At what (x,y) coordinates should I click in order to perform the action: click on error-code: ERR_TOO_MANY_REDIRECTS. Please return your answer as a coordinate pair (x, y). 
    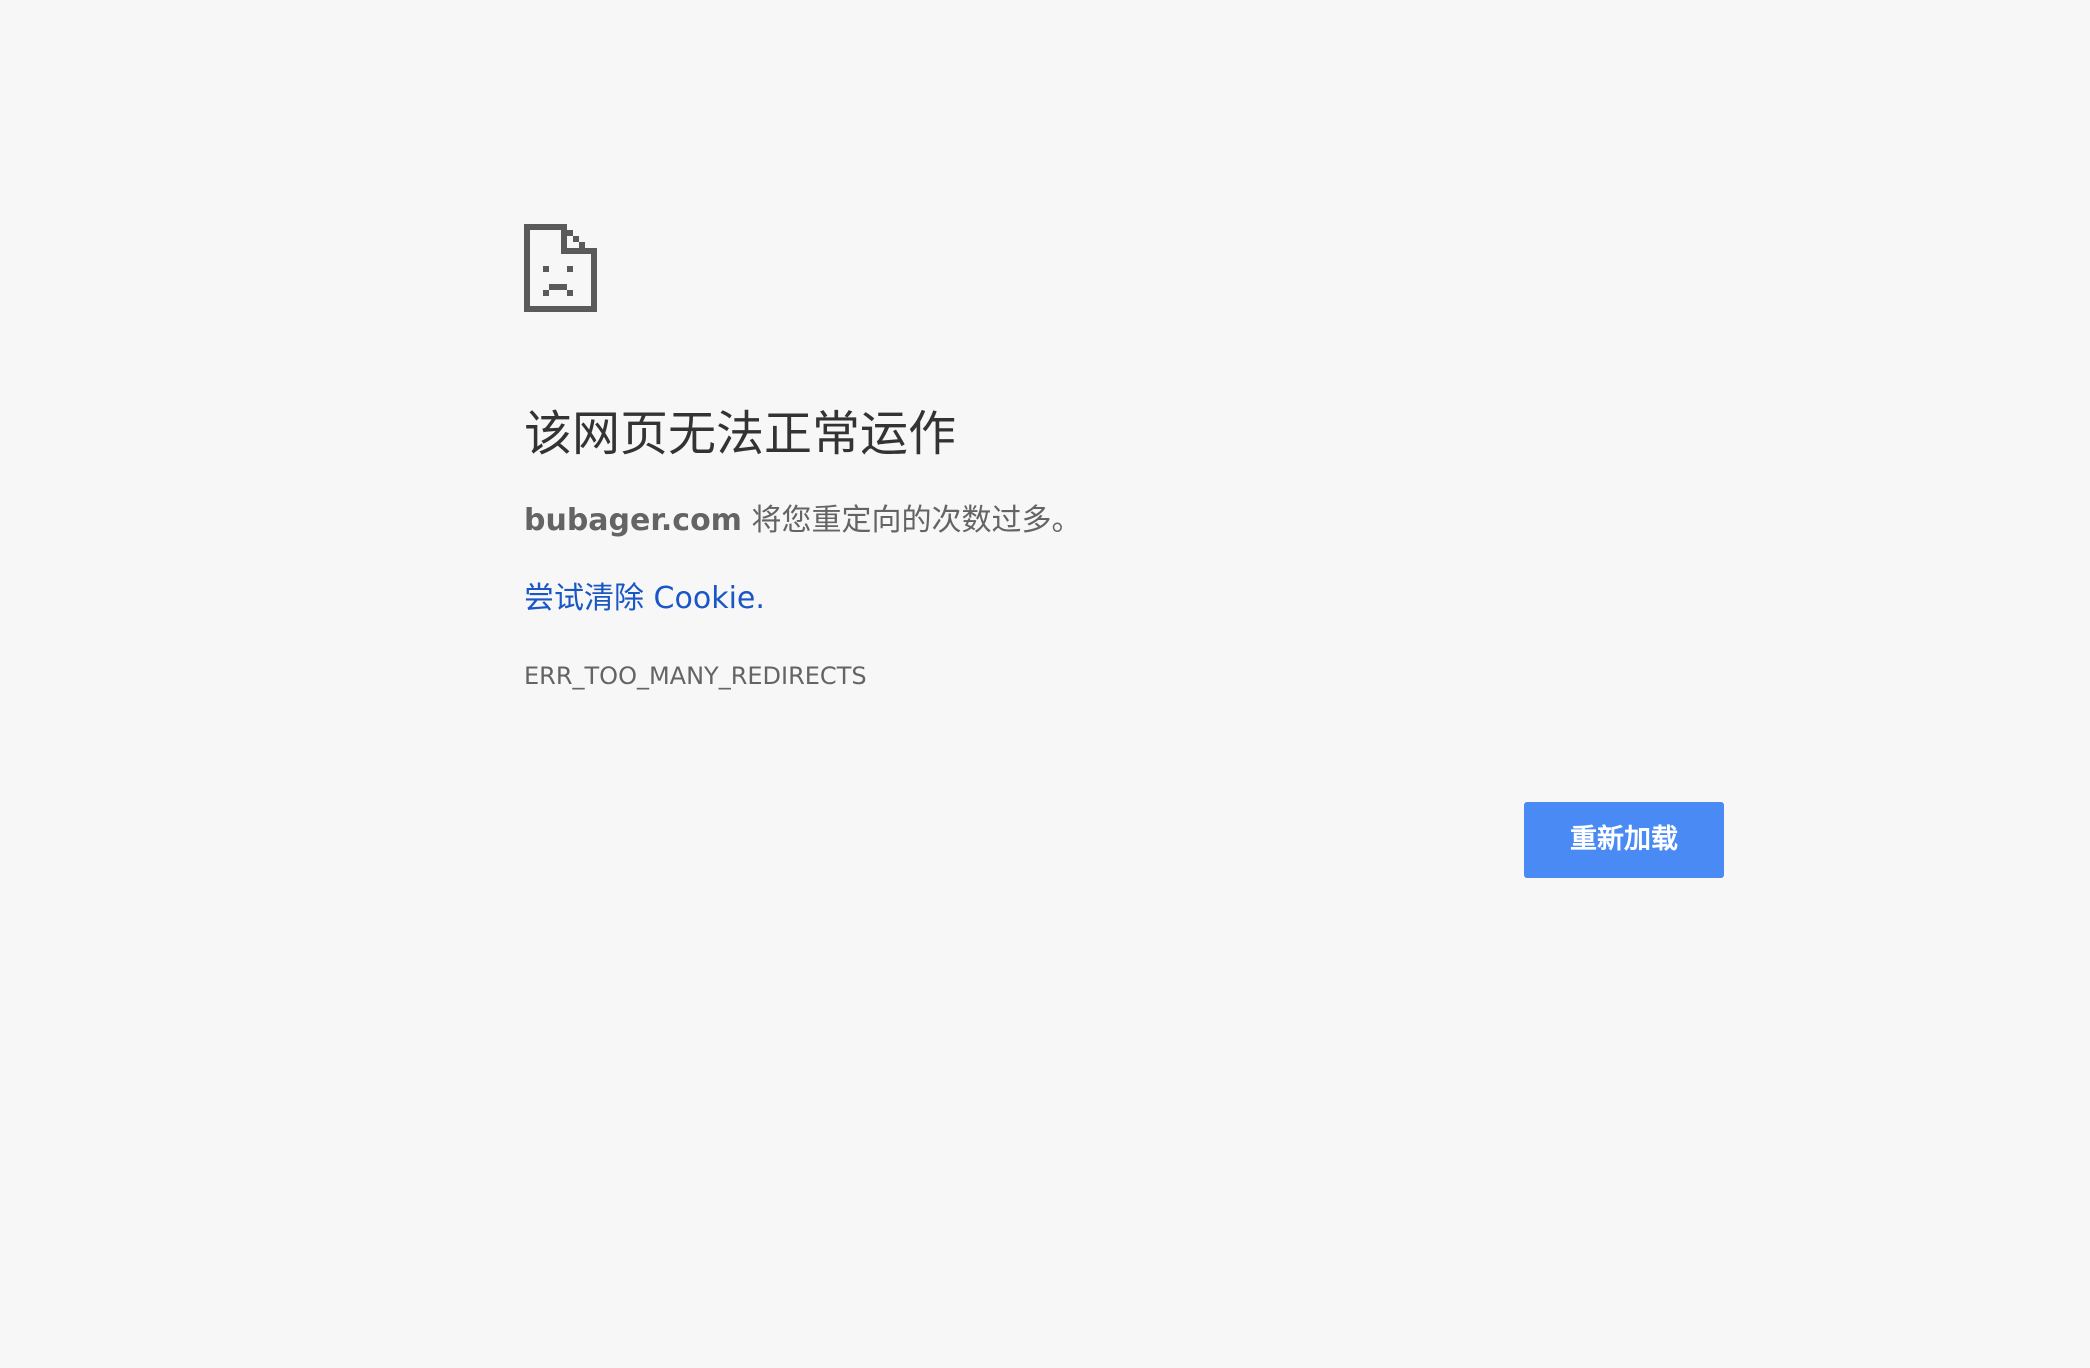
    Looking at the image, I should click on (695, 676).